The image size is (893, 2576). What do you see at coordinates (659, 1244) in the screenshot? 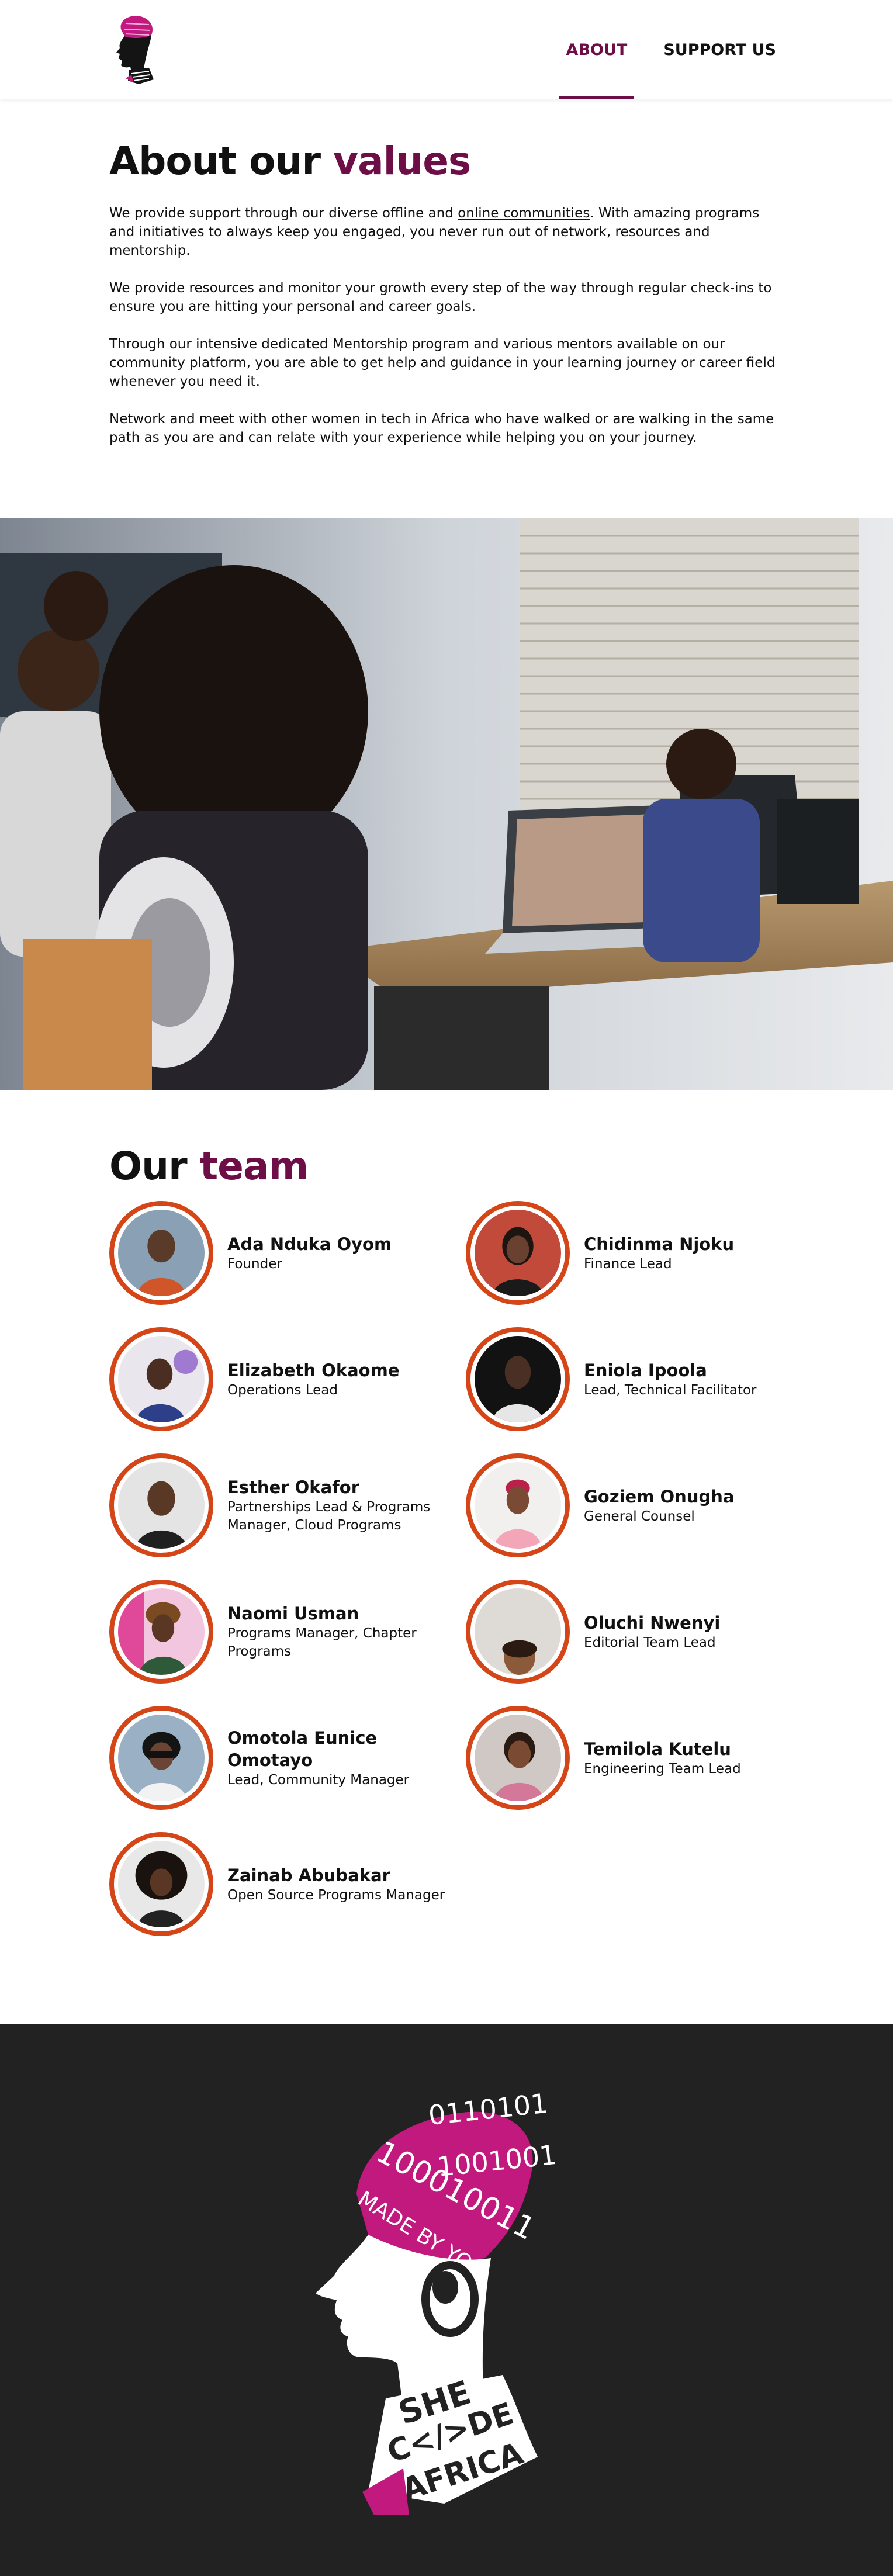
I see `member-name: Chidinma Njoku` at bounding box center [659, 1244].